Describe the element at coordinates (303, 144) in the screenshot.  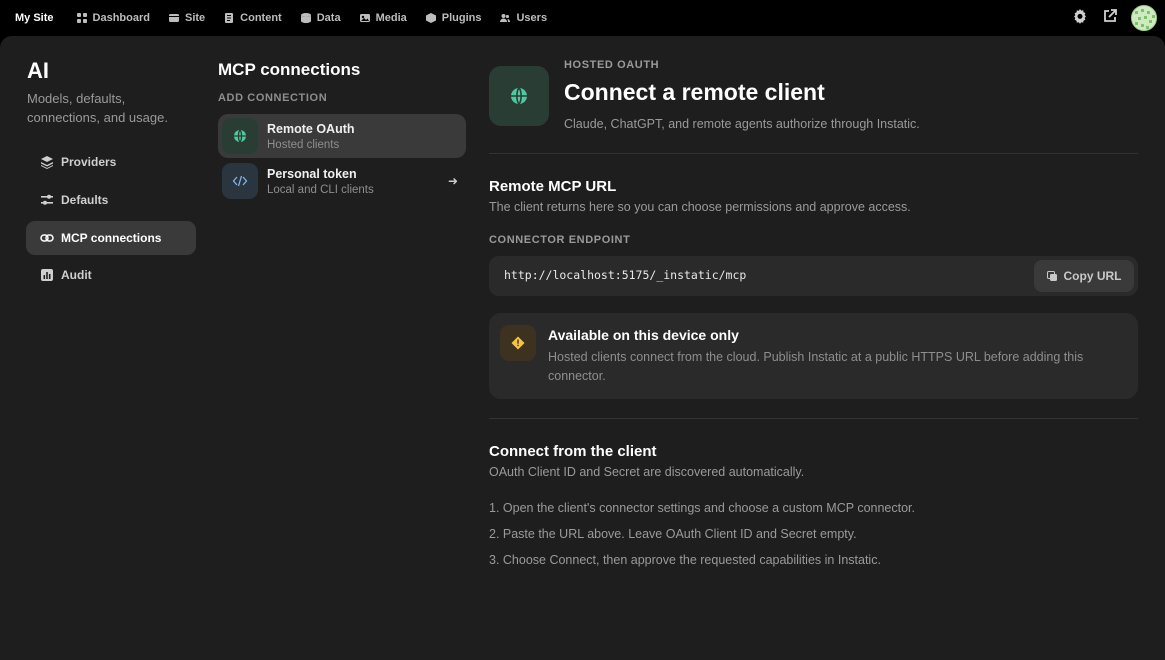
I see `connection-subtitle: Hosted clients` at that location.